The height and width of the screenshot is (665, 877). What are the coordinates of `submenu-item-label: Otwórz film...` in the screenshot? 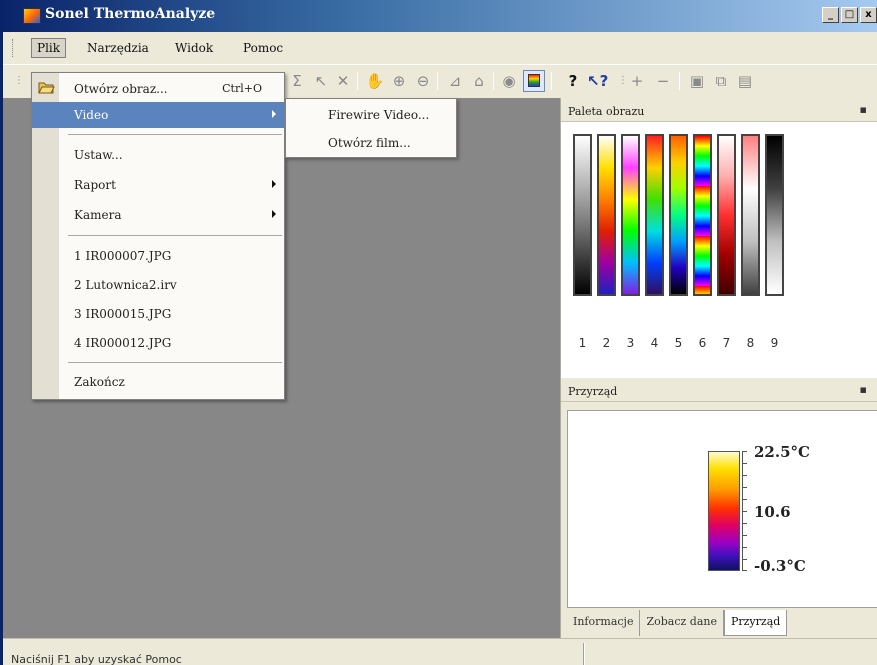 It's located at (369, 143).